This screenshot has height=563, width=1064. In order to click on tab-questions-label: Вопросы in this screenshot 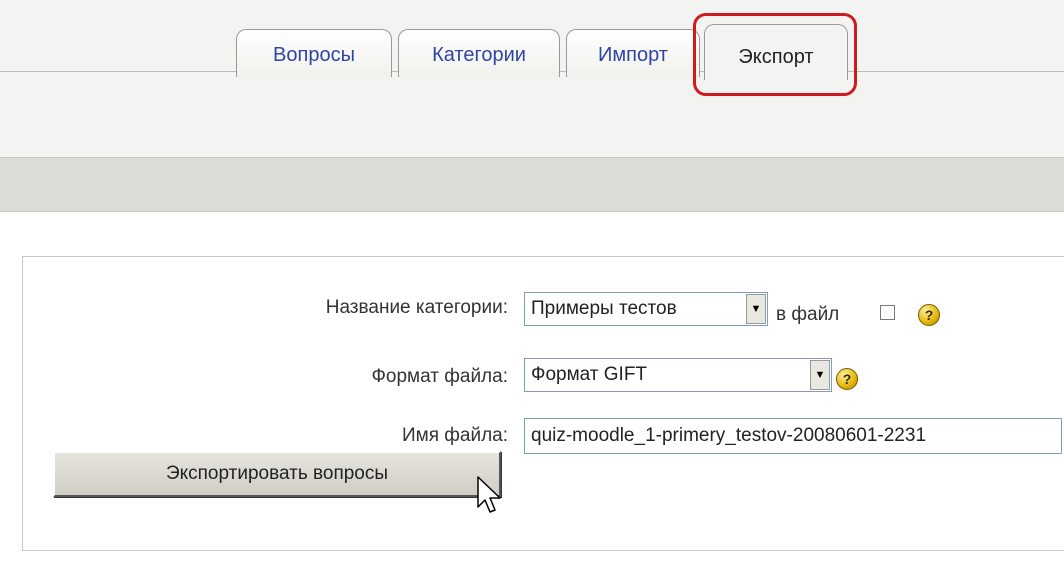, I will do `click(314, 55)`.